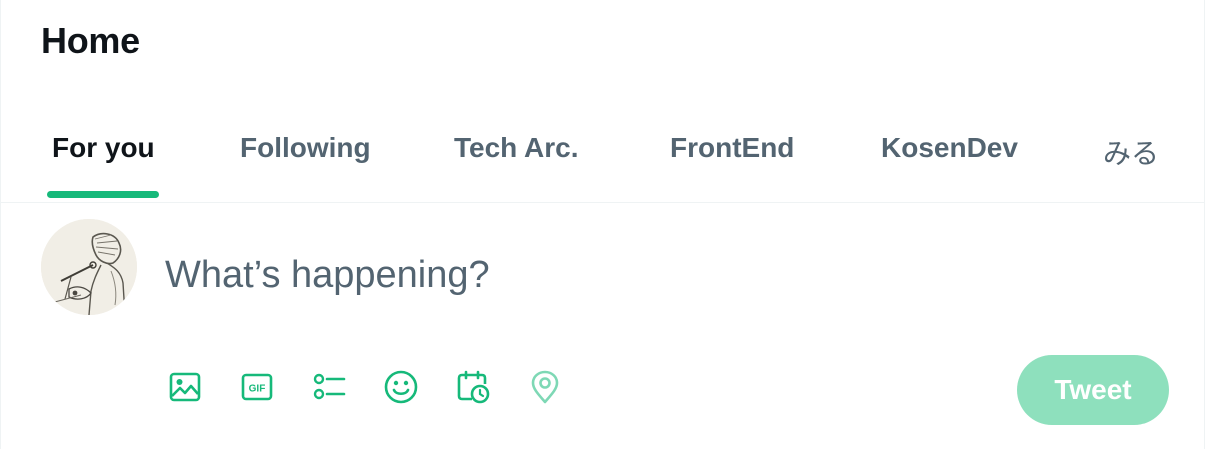  I want to click on schedule-icon, so click(473, 387).